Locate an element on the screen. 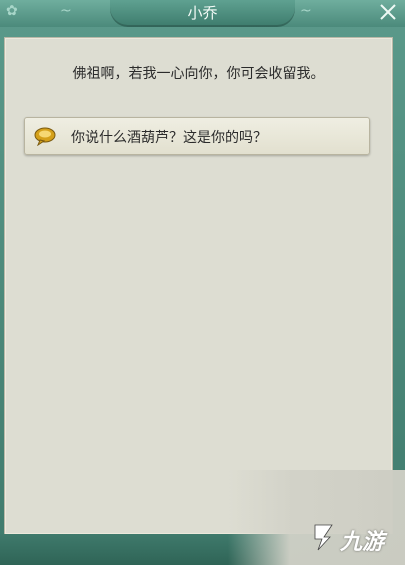  dialog-title: 小乔 is located at coordinates (202, 13).